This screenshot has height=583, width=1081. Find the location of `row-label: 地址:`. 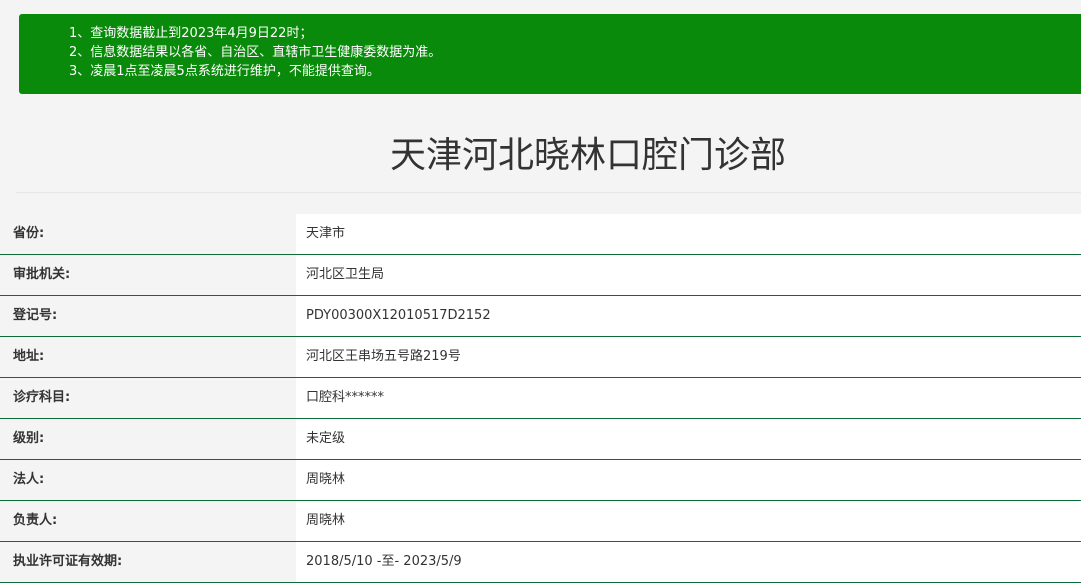

row-label: 地址: is located at coordinates (148, 357).